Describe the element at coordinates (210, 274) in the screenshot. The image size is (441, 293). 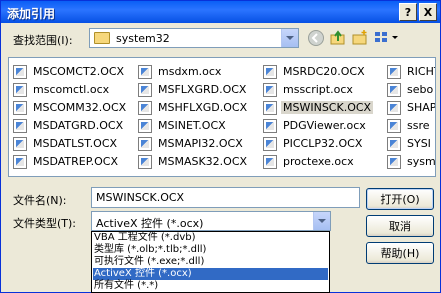
I see `dropdown-option-selected: ActiveX 控件 (*.ocx)` at that location.